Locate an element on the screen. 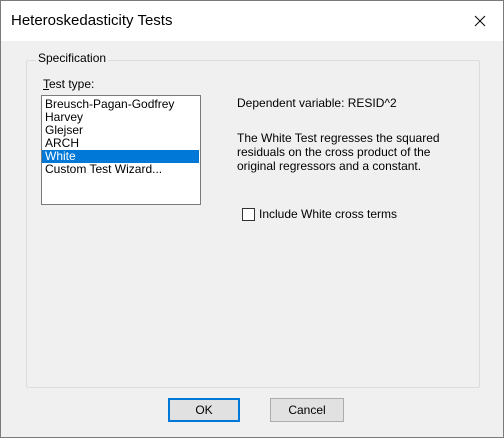 This screenshot has width=504, height=438. close-icon is located at coordinates (480, 21).